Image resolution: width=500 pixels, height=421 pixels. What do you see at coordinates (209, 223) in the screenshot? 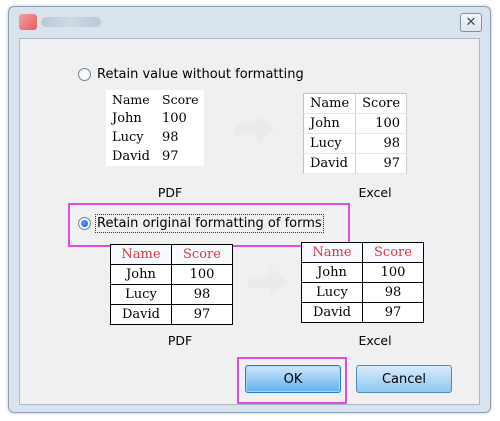
I see `option-label: Retain original formatting of forms` at bounding box center [209, 223].